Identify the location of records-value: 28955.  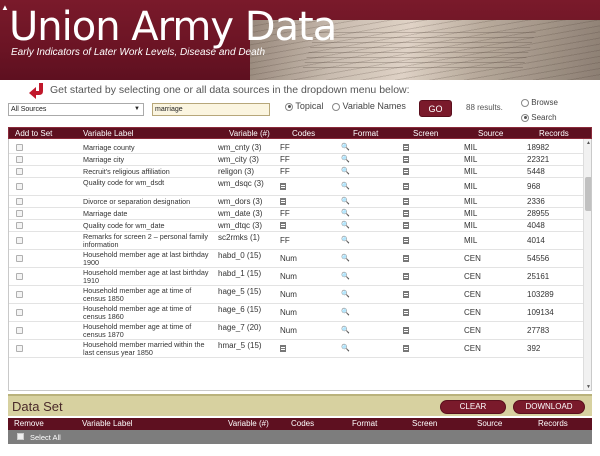
(538, 213).